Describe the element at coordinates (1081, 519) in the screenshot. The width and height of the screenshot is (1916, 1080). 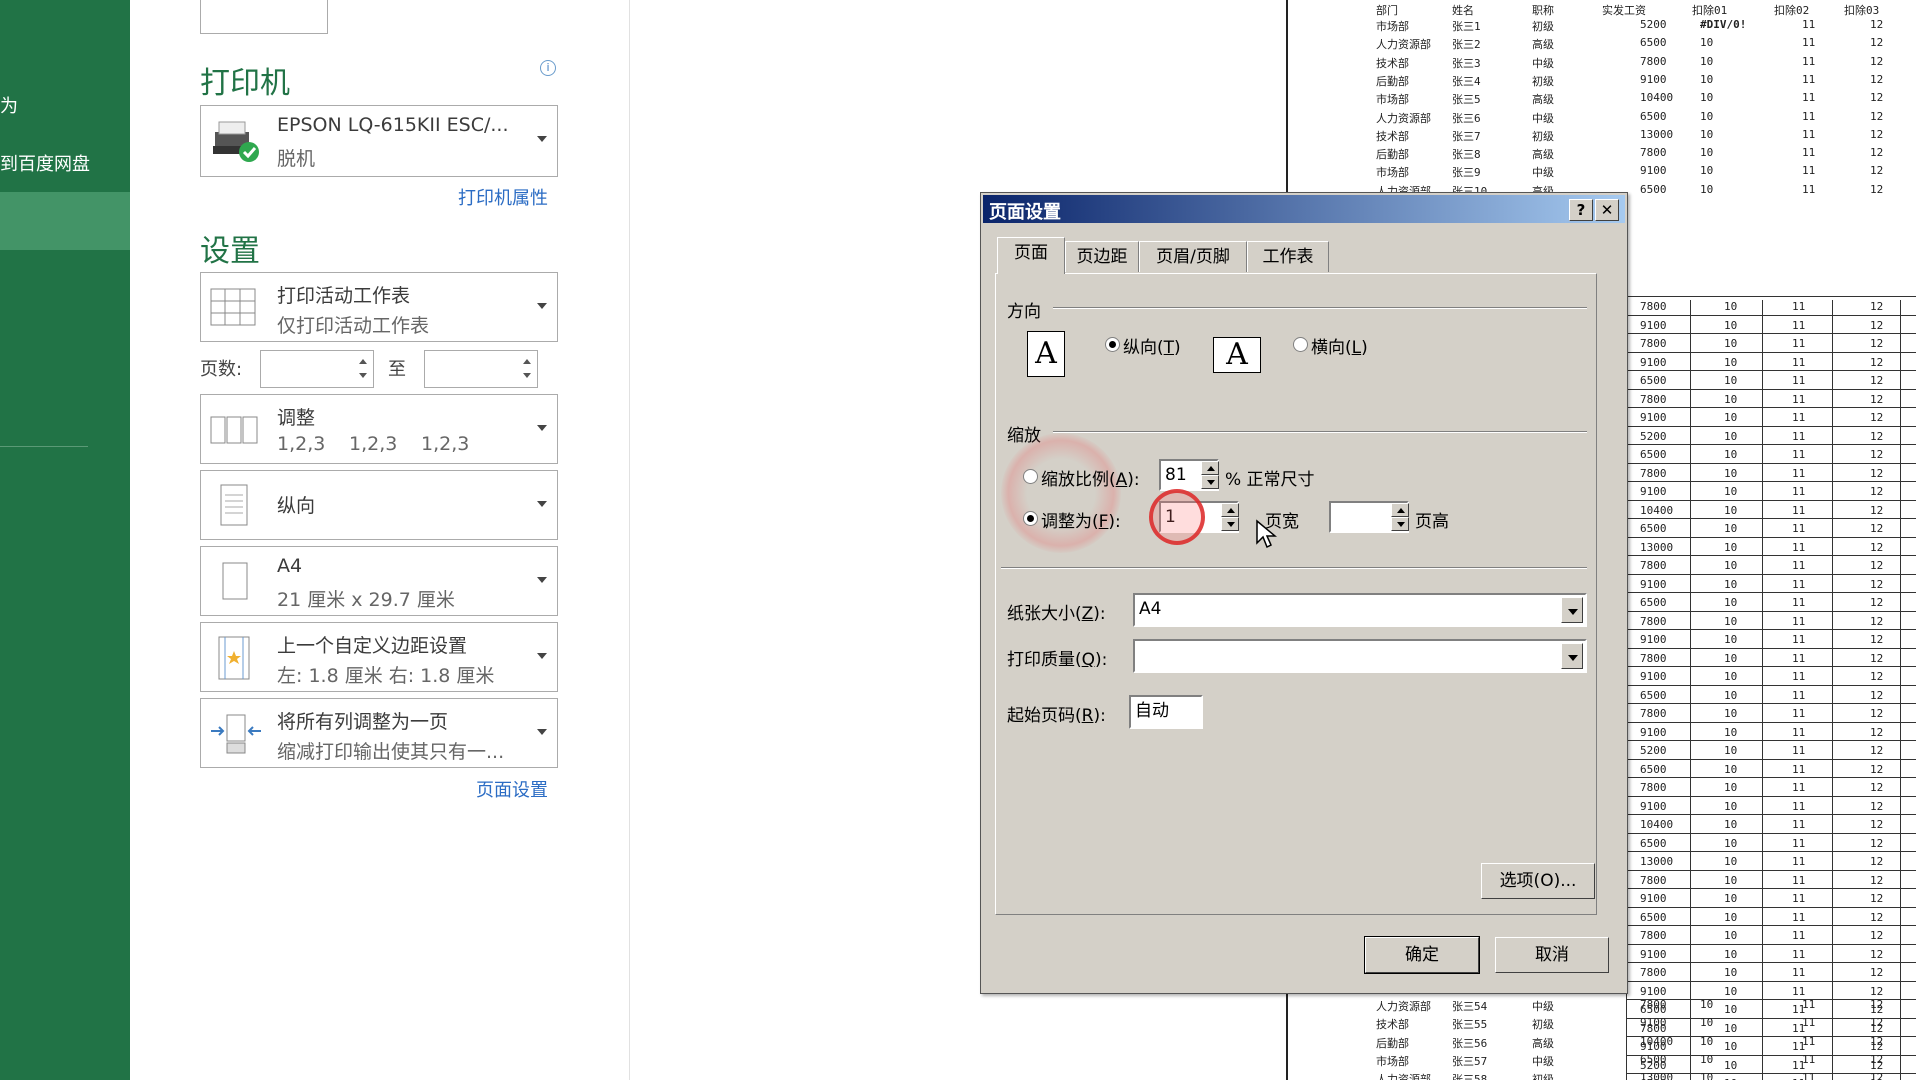
I see `fit-to-label: 调整为(F):` at that location.